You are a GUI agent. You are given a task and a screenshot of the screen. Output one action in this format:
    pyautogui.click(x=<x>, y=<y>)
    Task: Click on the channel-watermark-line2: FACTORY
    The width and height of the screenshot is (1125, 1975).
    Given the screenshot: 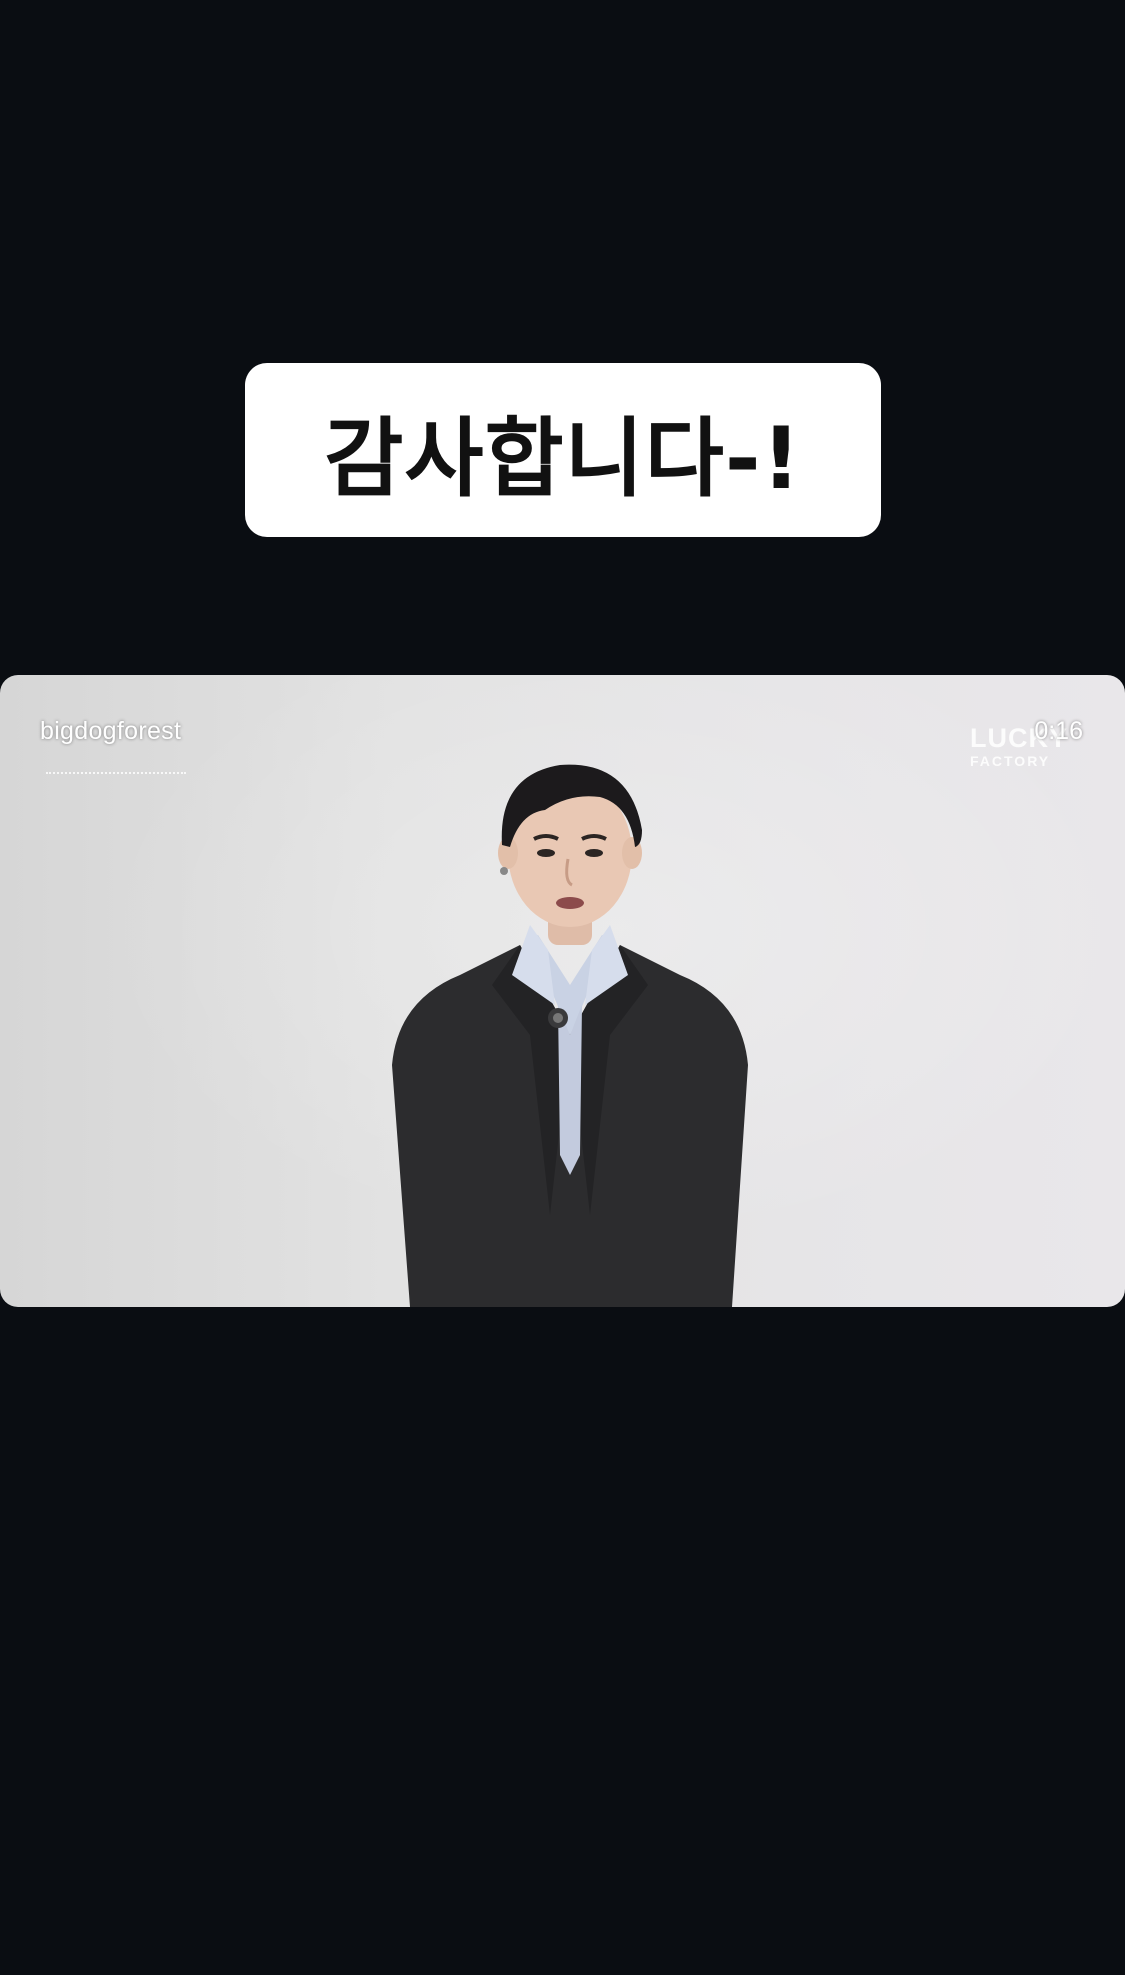 What is the action you would take?
    pyautogui.click(x=1010, y=761)
    